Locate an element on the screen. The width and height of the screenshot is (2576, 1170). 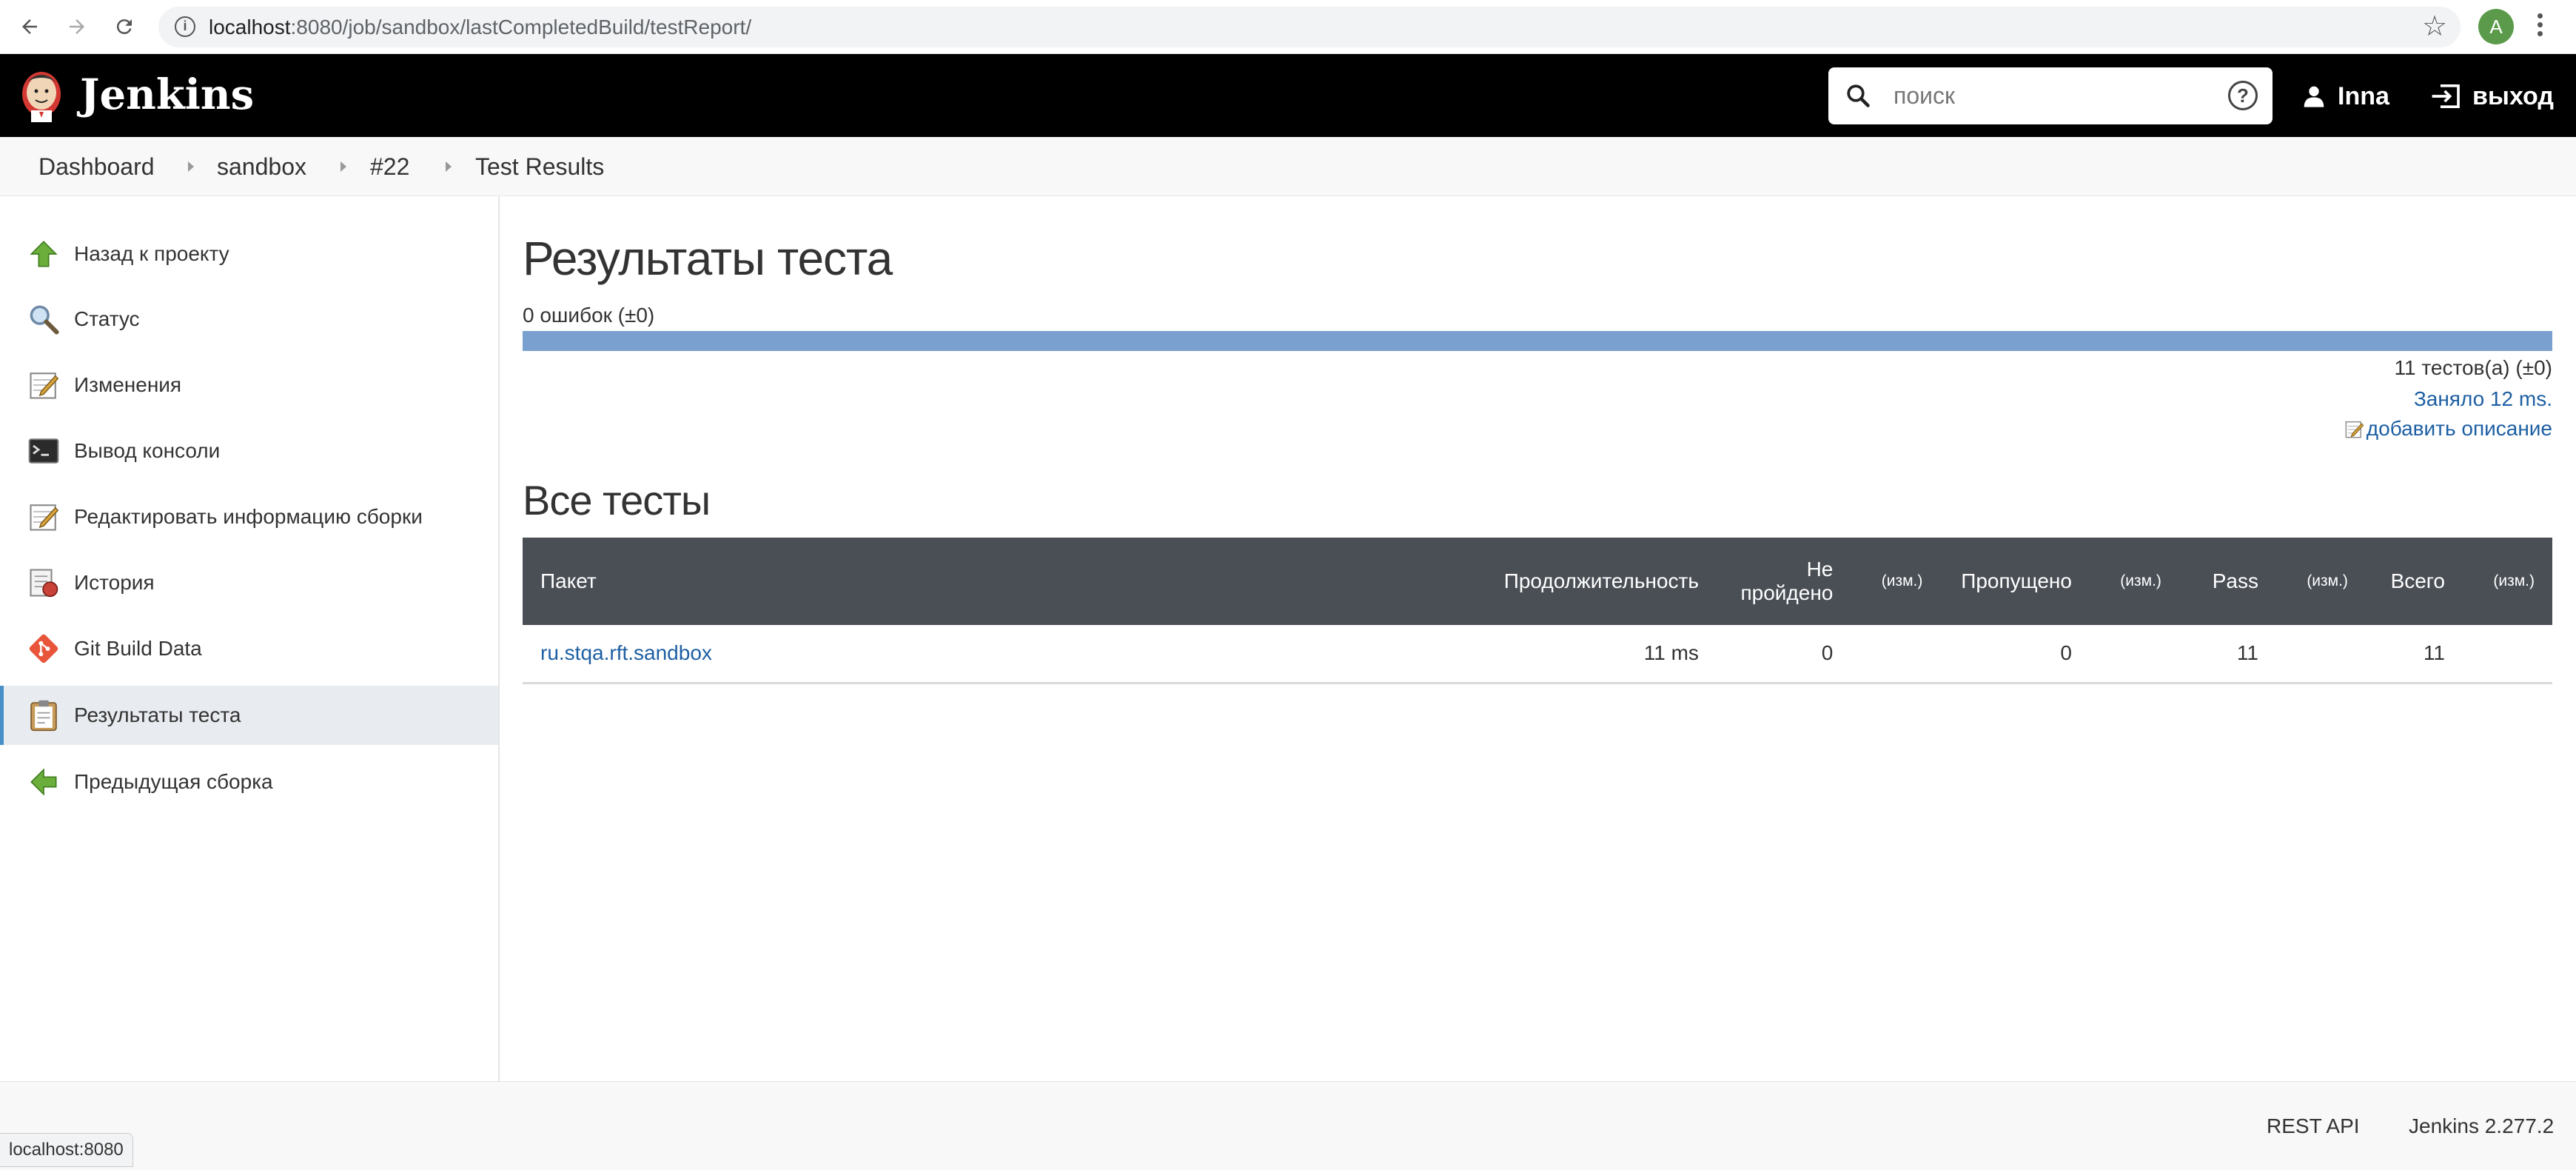
breadcrumb-build: #22 is located at coordinates (389, 167).